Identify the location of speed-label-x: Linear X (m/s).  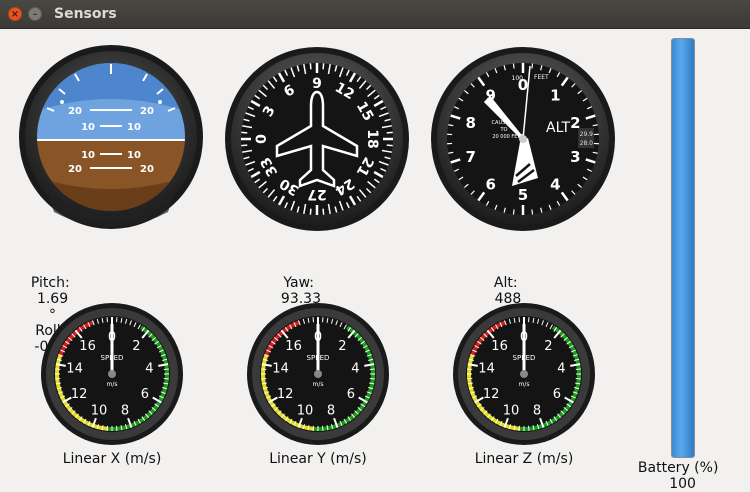
(112, 459).